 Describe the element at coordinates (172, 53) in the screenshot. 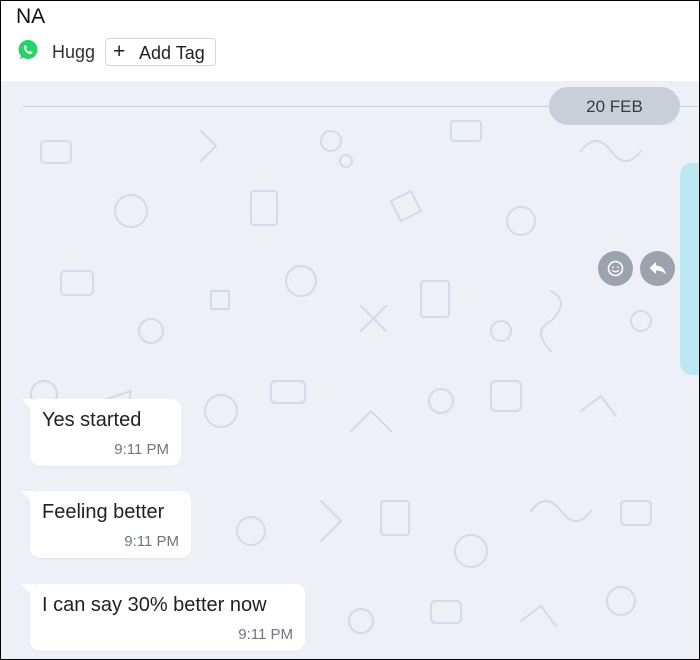

I see `add-tag-label: Add Tag` at that location.